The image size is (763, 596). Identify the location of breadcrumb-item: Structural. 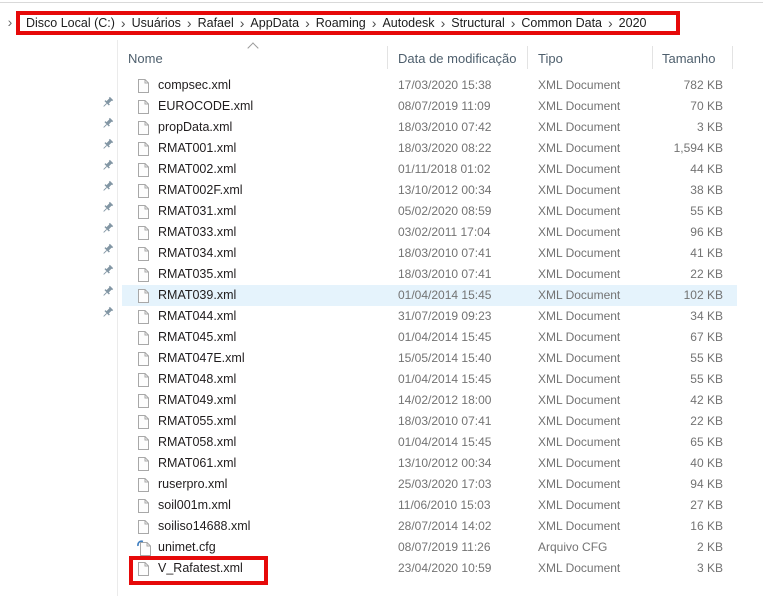
(478, 23).